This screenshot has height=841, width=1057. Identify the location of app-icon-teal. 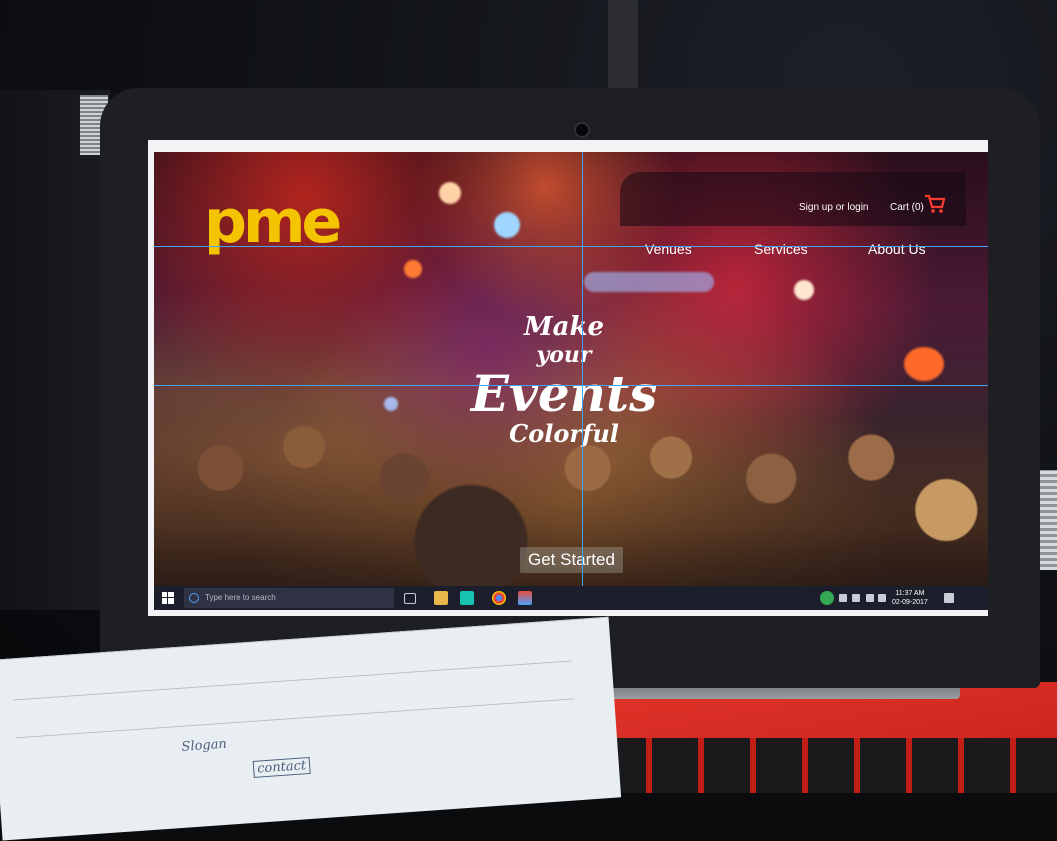
(467, 598).